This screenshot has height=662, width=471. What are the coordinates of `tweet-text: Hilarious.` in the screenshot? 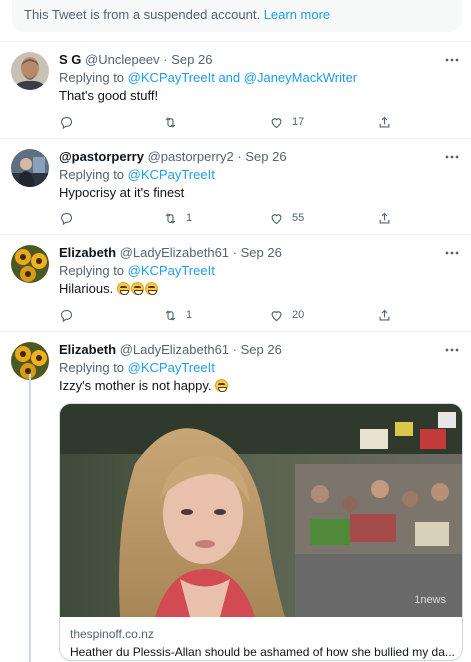 It's located at (109, 289).